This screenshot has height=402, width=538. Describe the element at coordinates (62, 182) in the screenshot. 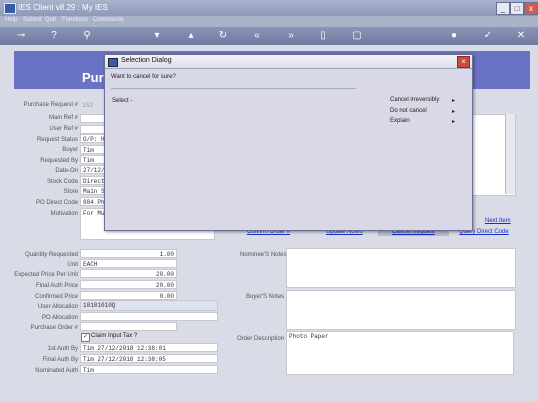

I see `field-label: Stock Code` at that location.